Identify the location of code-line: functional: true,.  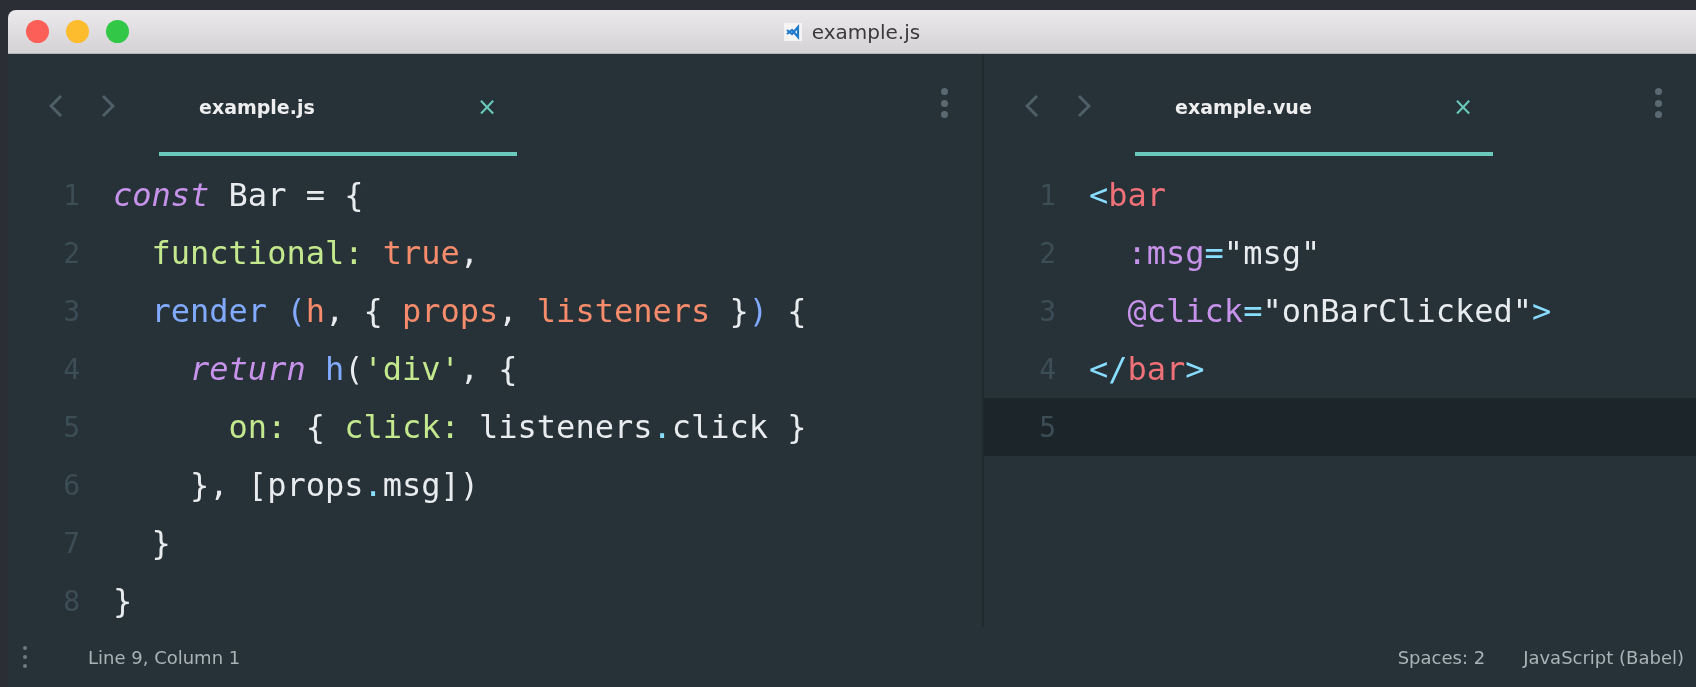
(315, 253).